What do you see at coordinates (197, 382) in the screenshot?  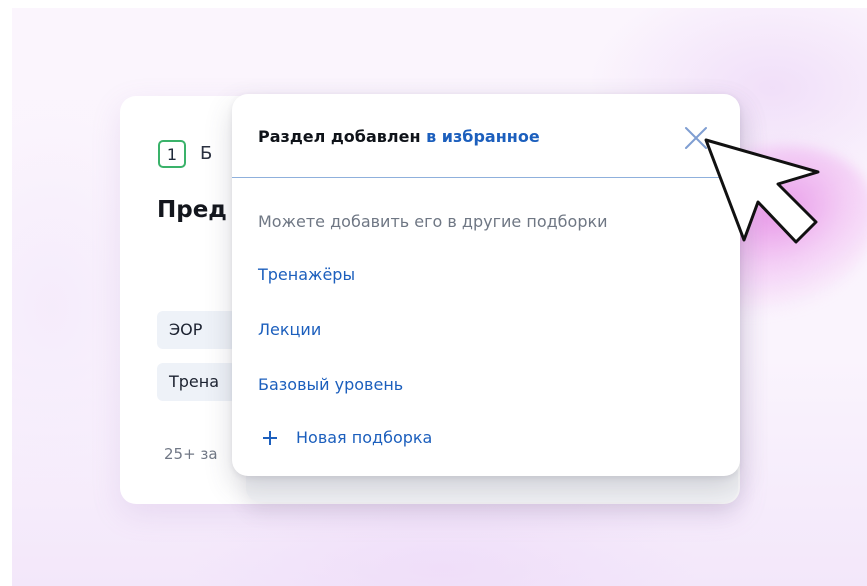 I see `tag-chip: Трена` at bounding box center [197, 382].